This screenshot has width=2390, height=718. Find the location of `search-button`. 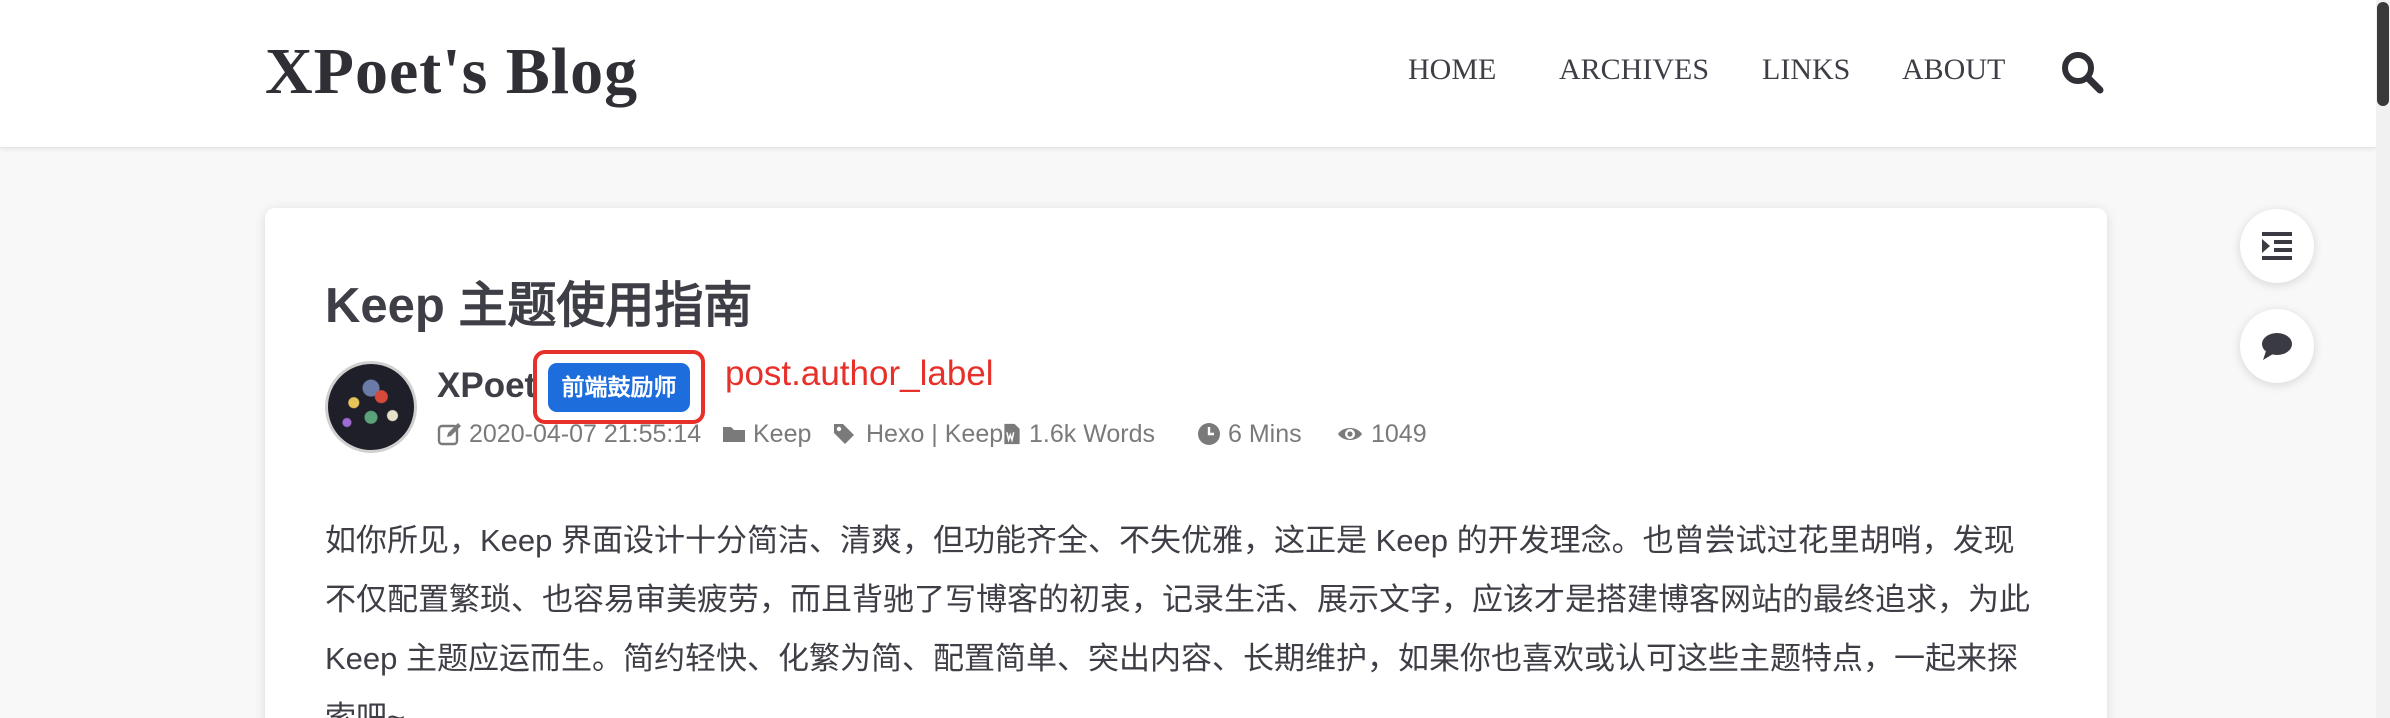

search-button is located at coordinates (2082, 72).